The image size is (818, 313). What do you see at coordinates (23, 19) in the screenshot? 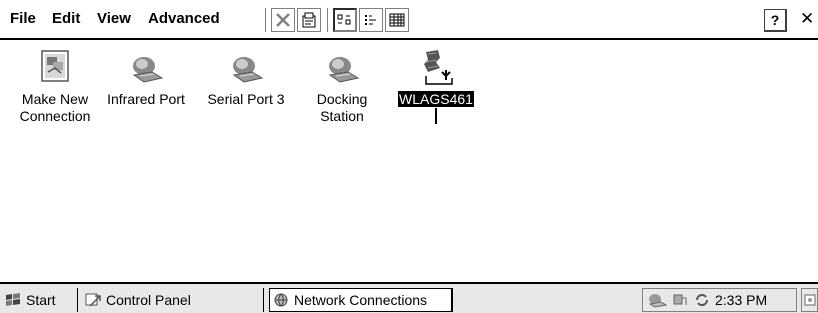
I see `menu-file: File` at bounding box center [23, 19].